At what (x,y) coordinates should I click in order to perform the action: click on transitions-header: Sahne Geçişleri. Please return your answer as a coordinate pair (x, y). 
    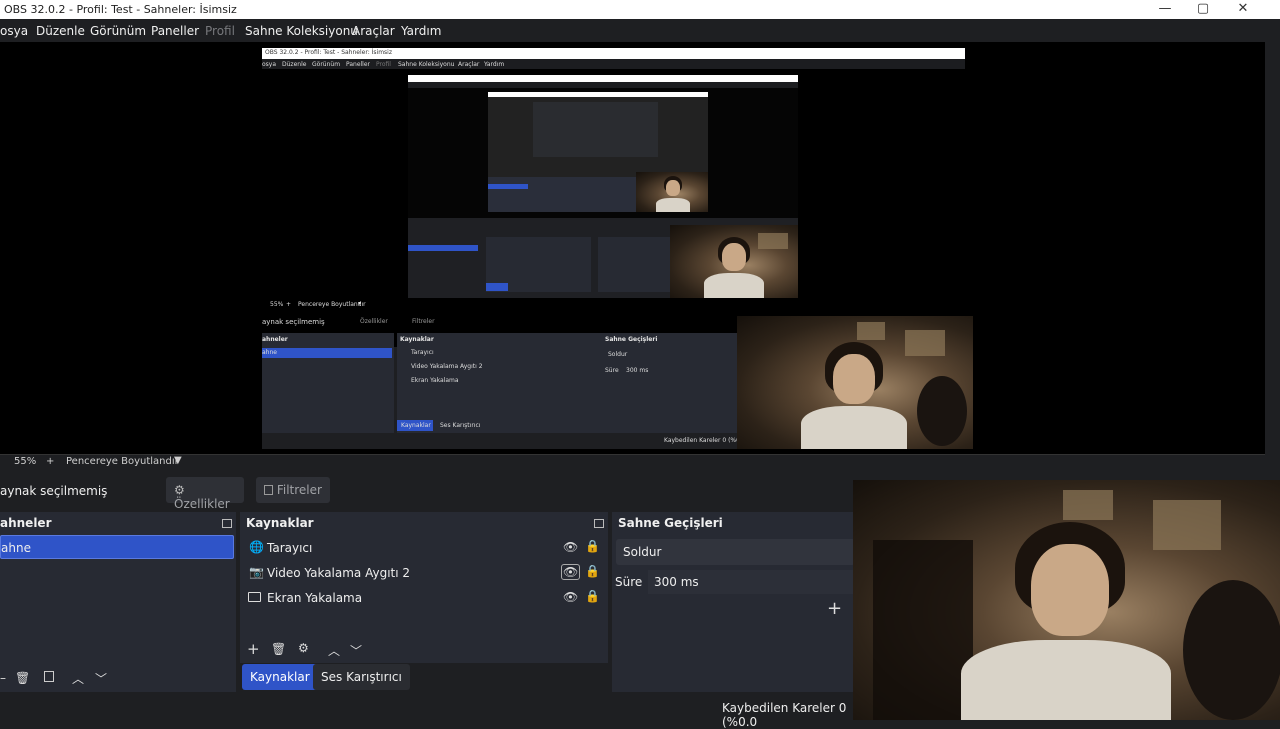
    Looking at the image, I should click on (670, 523).